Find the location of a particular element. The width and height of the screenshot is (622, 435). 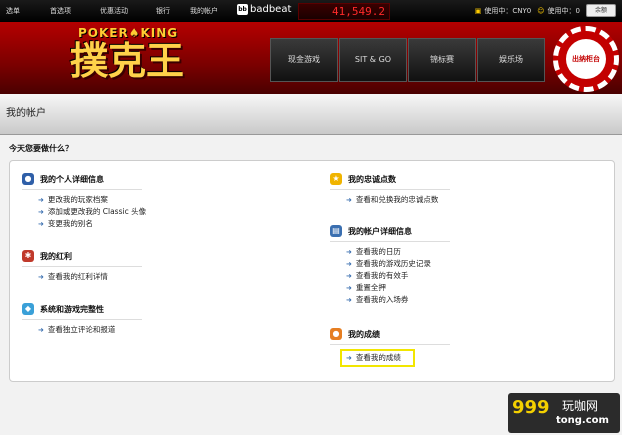

tab-sit-and-go: SIT & GO is located at coordinates (373, 60).